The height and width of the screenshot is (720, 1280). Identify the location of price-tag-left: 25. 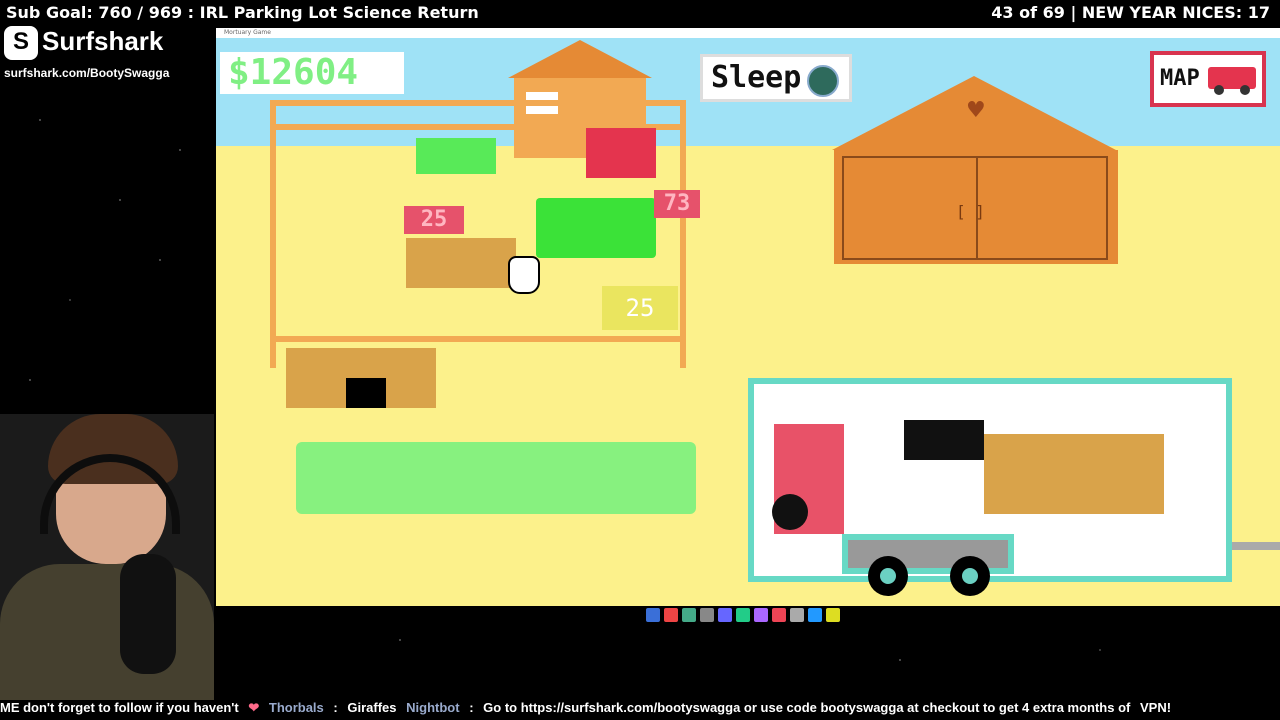
(434, 220).